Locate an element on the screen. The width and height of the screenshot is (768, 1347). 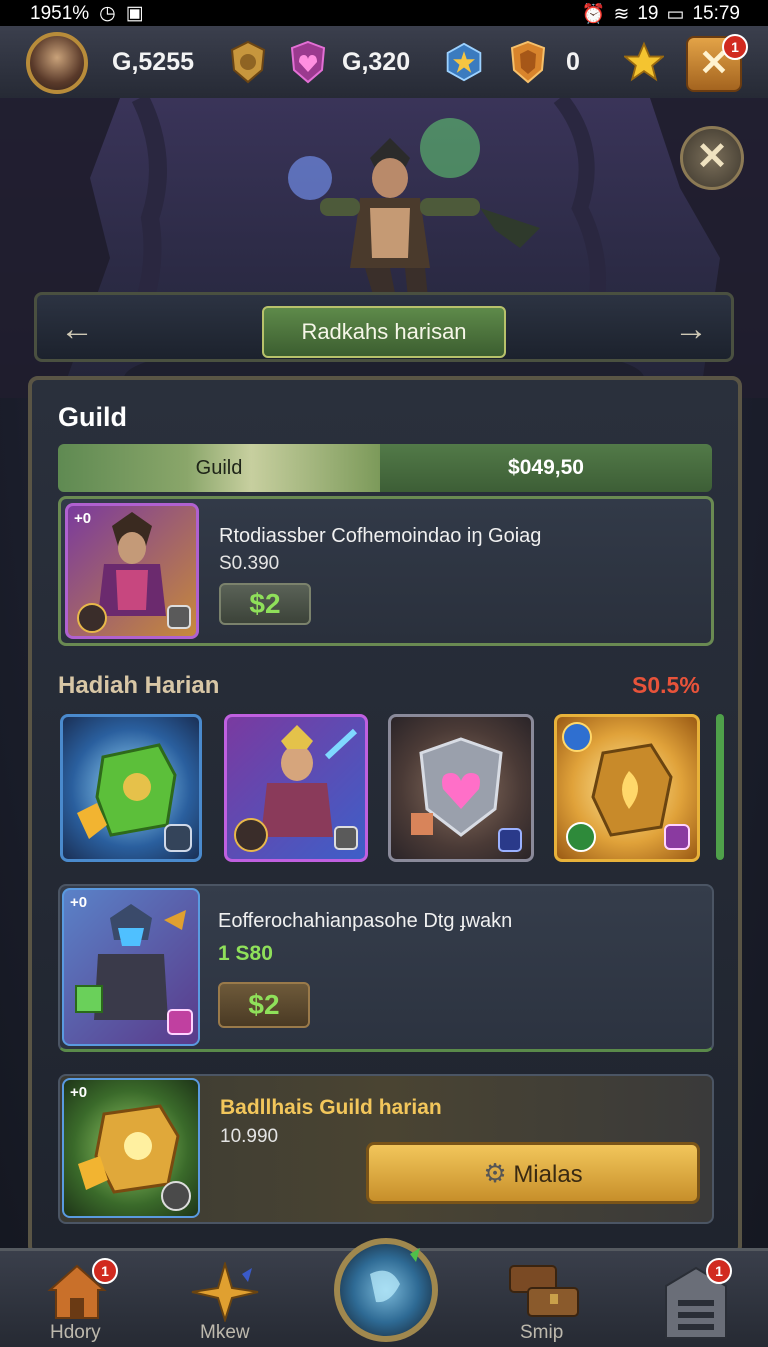
offer-2-buy-button: $2 is located at coordinates (264, 1005).